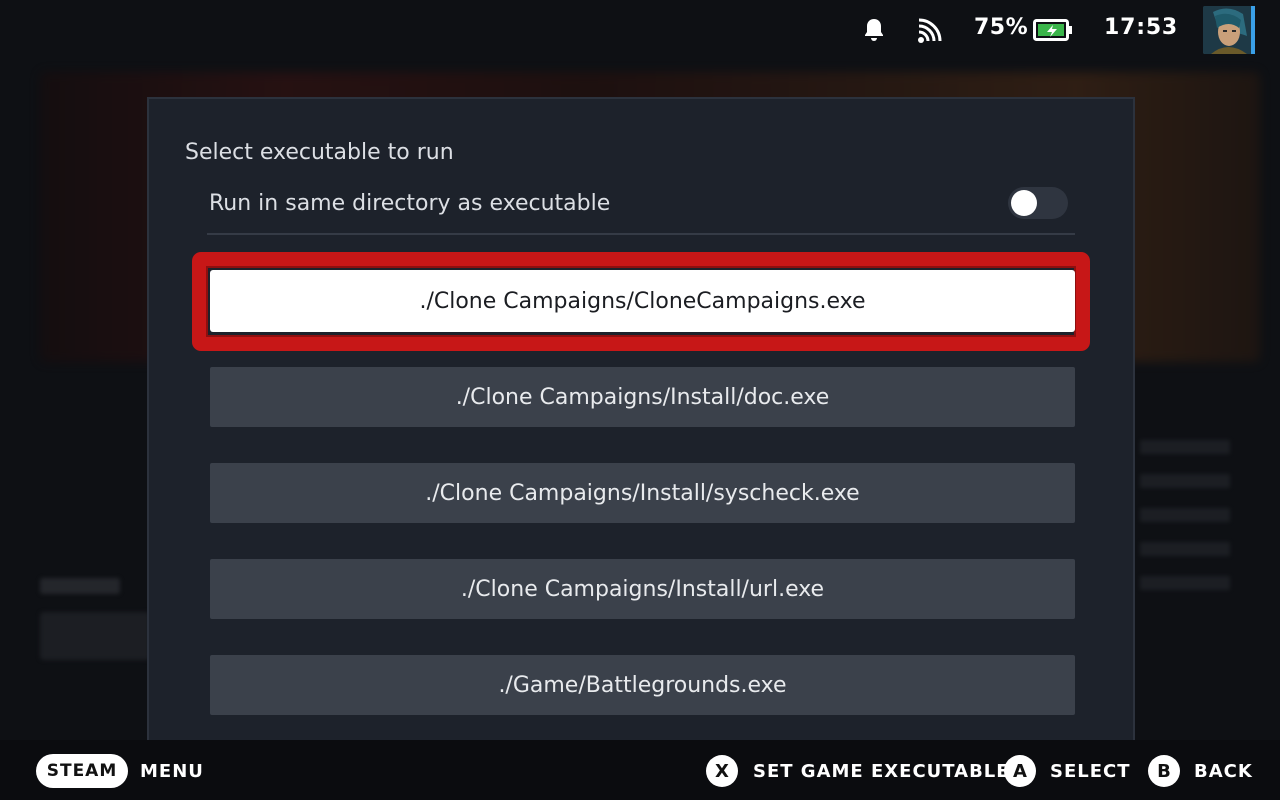  Describe the element at coordinates (642, 493) in the screenshot. I see `executable-option-syscheck: ./Clone Campaigns/Install/syscheck.exe` at that location.